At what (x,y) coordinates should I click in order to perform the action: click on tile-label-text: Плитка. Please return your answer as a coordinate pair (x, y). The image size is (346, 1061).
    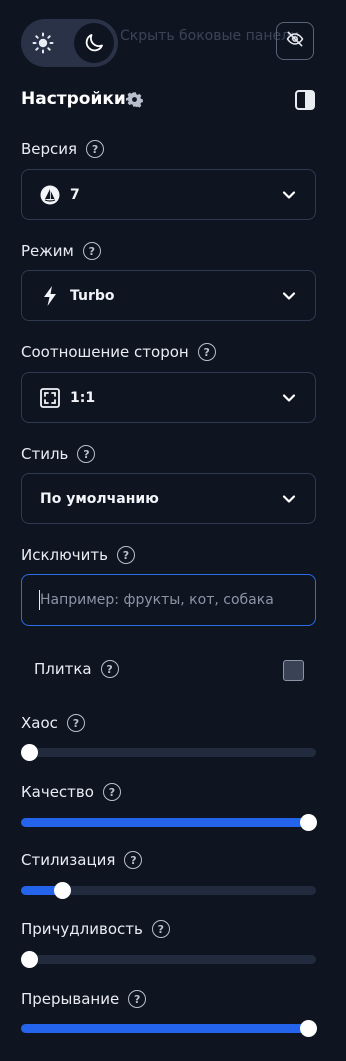
    Looking at the image, I should click on (63, 669).